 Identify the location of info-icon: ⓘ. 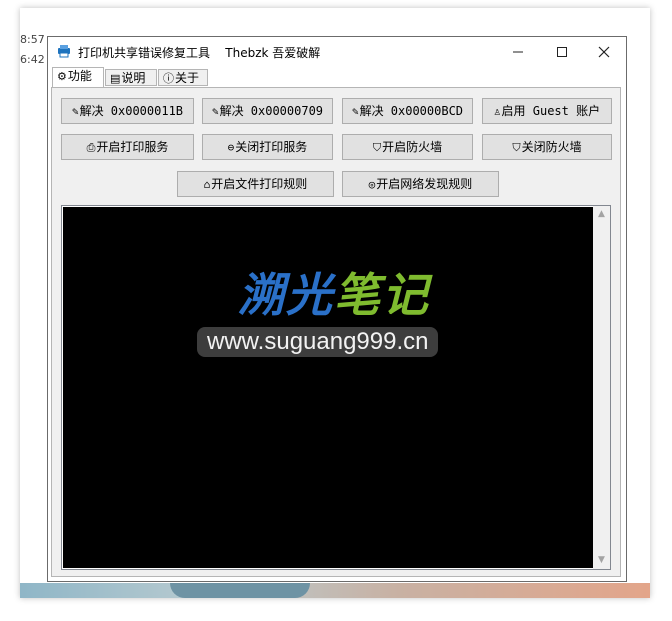
(168, 78).